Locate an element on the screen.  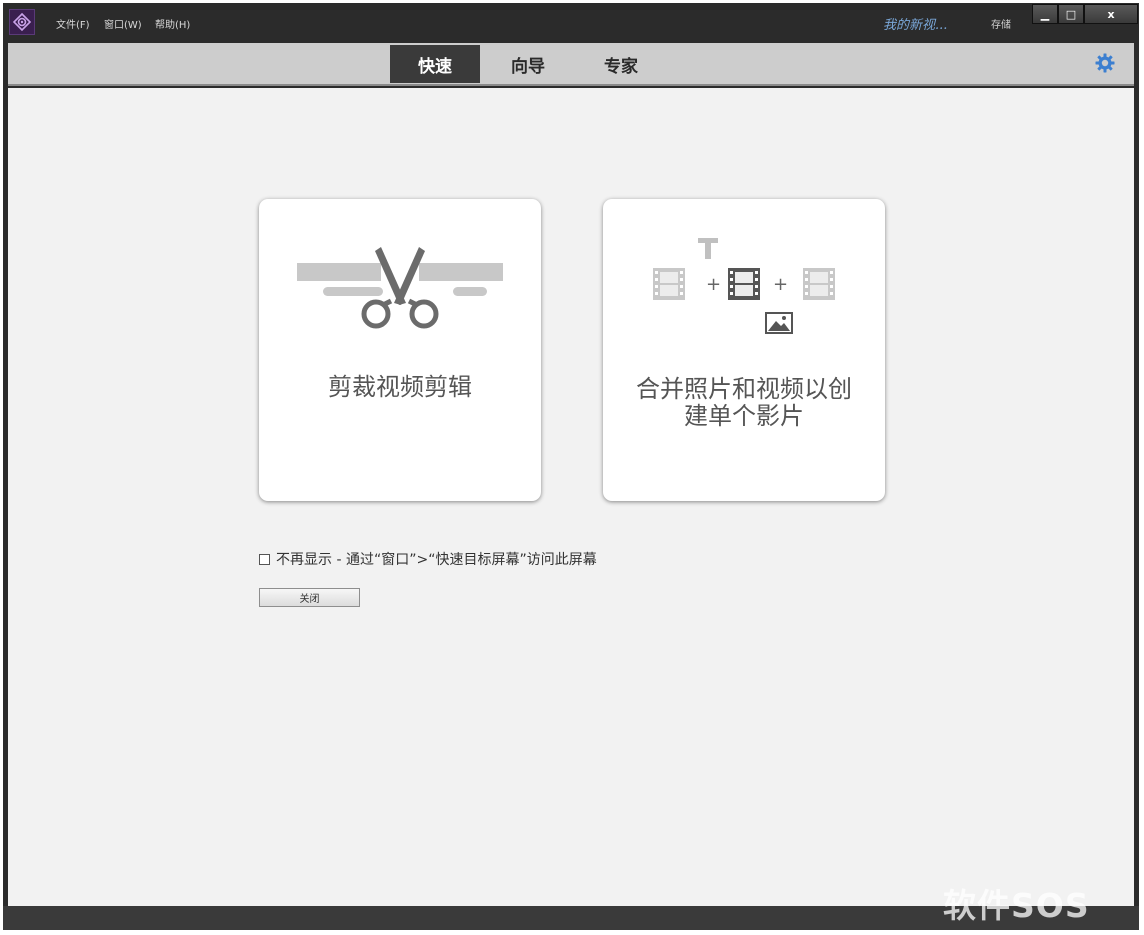
maximize-button: □ is located at coordinates (1071, 14).